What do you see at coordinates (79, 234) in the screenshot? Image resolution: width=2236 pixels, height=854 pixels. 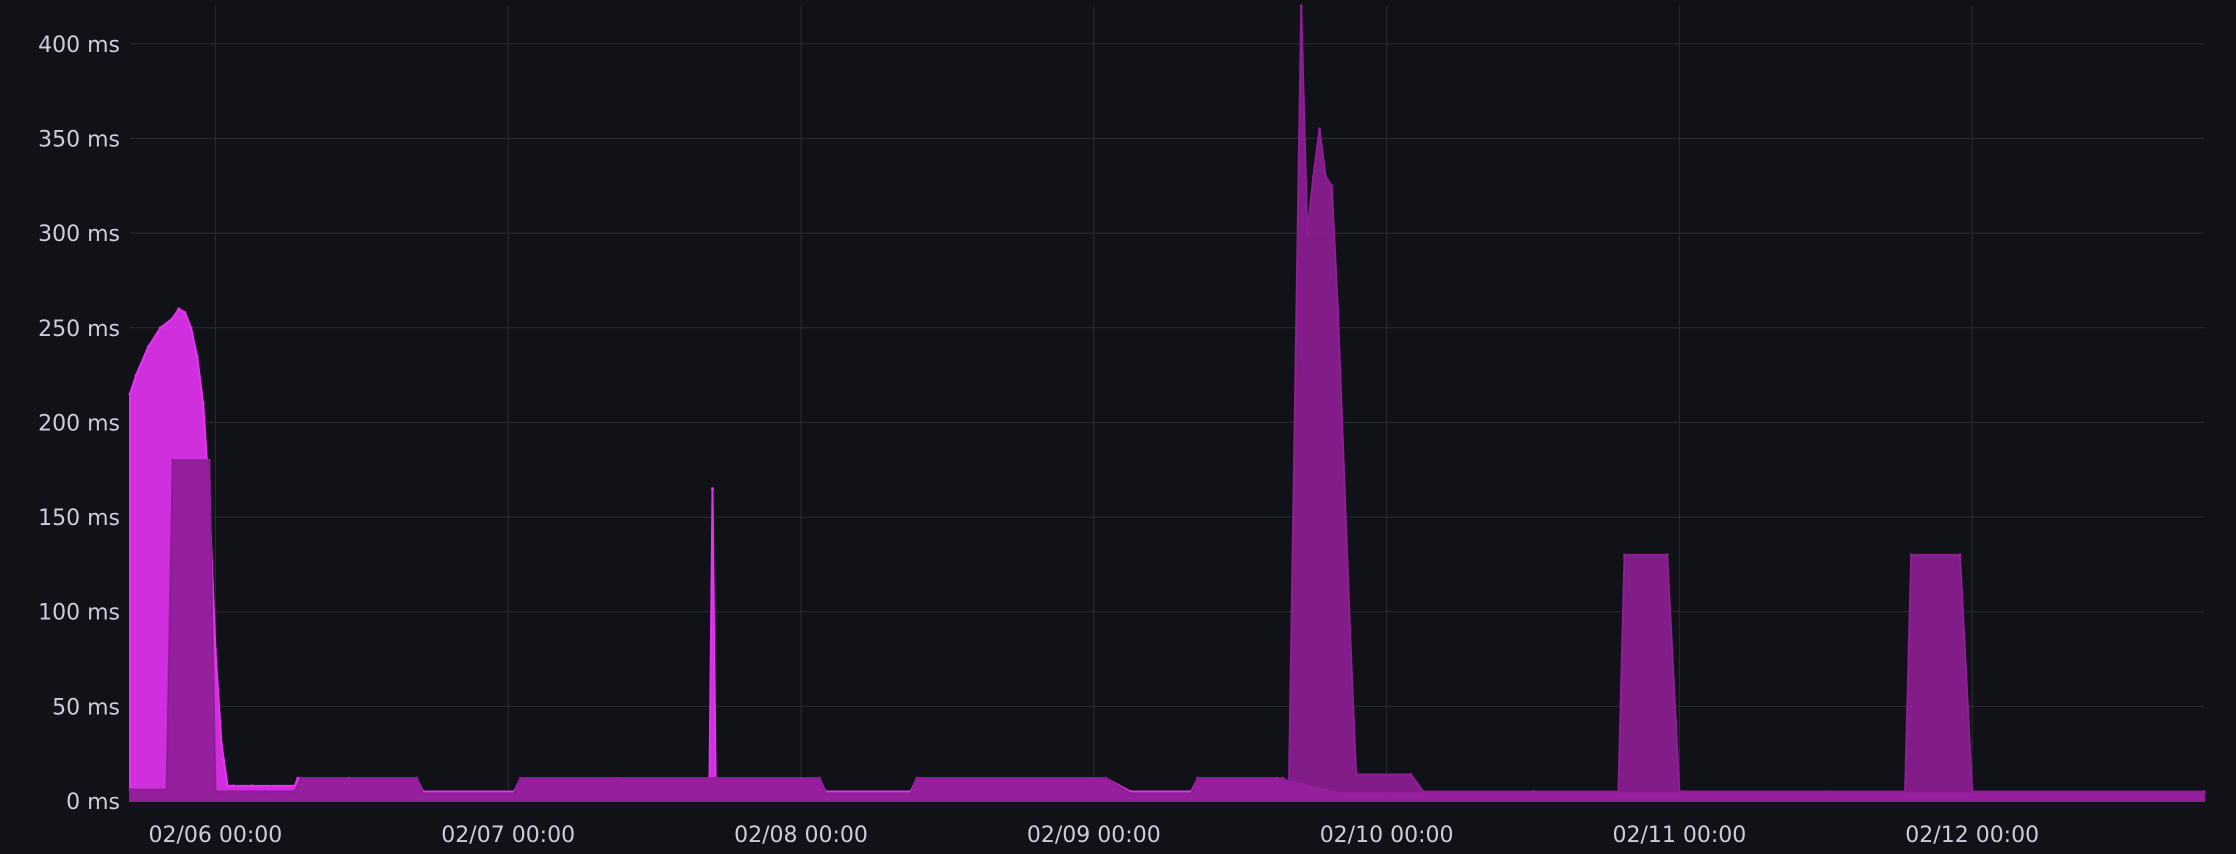 I see `y-tick-label: 300 ms` at bounding box center [79, 234].